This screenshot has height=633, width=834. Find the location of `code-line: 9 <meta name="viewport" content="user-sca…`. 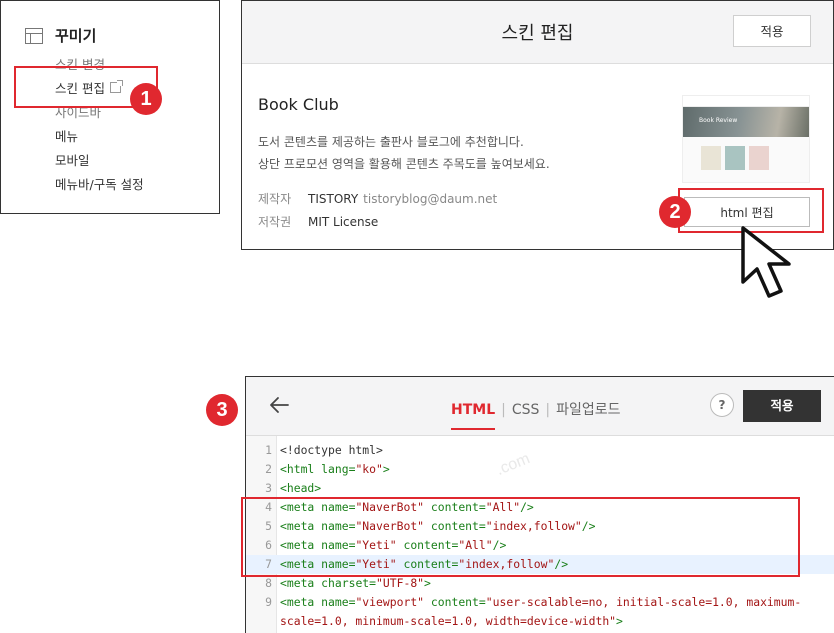

code-line: 9 <meta name="viewport" content="user-sca… is located at coordinates (540, 602).